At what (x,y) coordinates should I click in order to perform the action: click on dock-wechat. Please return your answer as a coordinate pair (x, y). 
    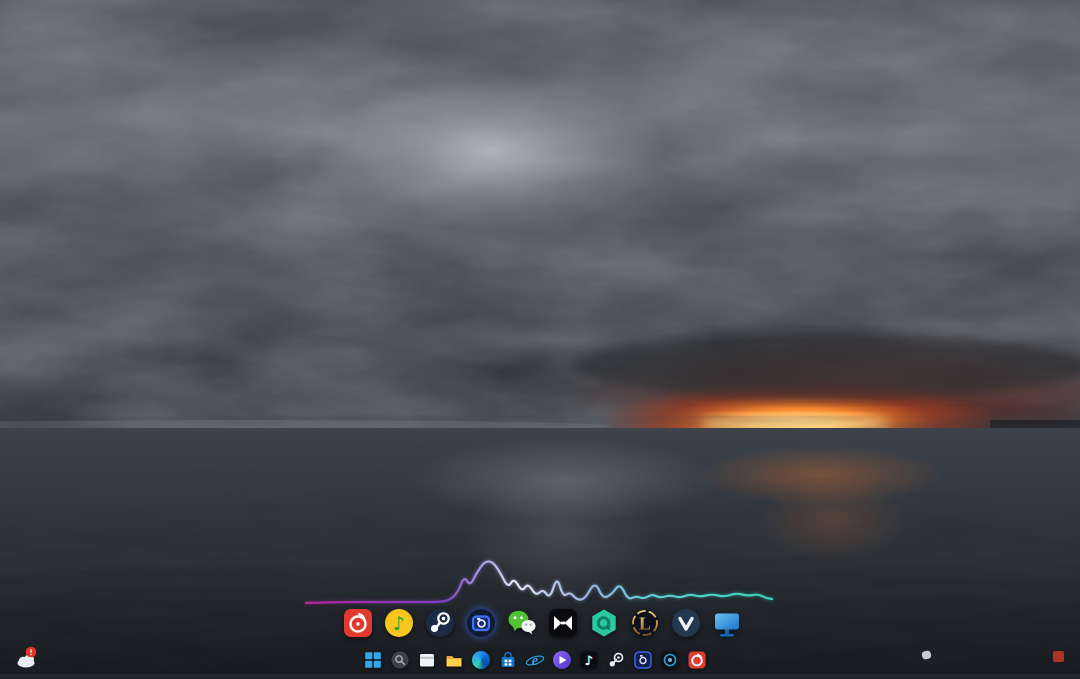
    Looking at the image, I should click on (522, 623).